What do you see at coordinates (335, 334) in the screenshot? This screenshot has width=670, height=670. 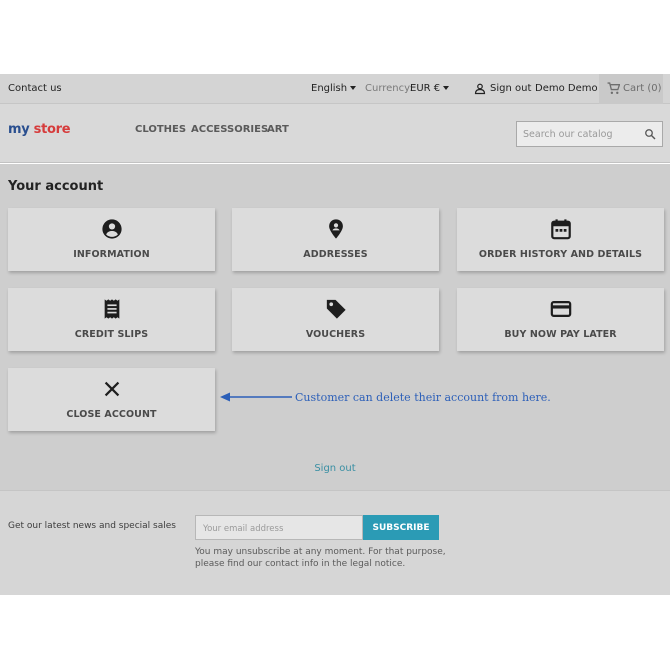 I see `card-label: VOUCHERS` at bounding box center [335, 334].